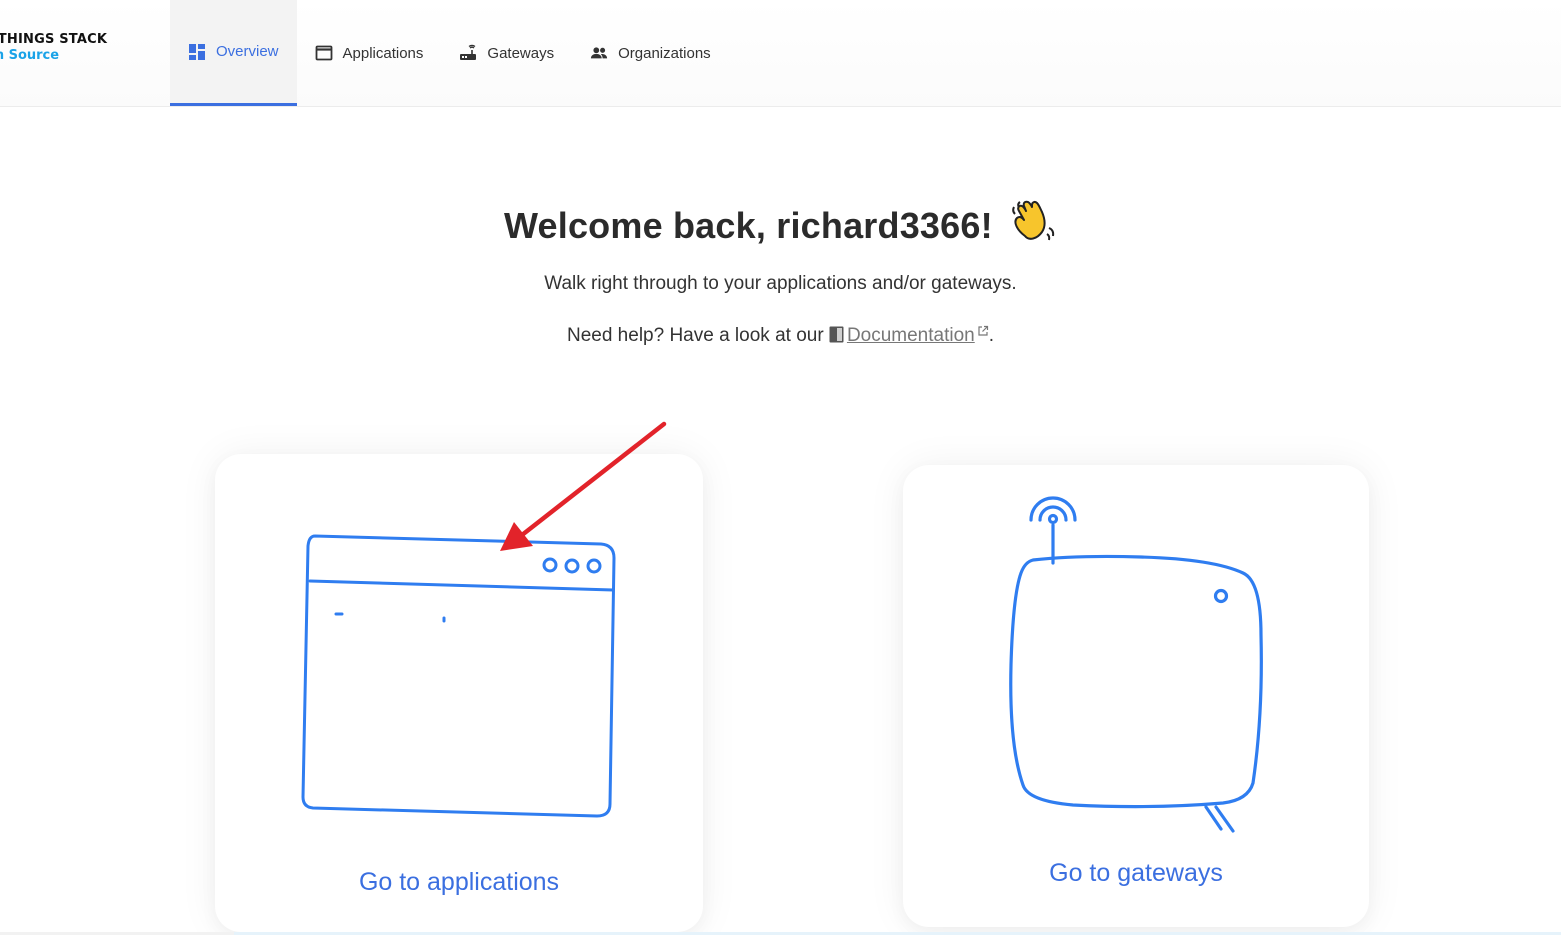 Image resolution: width=1561 pixels, height=935 pixels. What do you see at coordinates (983, 332) in the screenshot?
I see `external-link-icon` at bounding box center [983, 332].